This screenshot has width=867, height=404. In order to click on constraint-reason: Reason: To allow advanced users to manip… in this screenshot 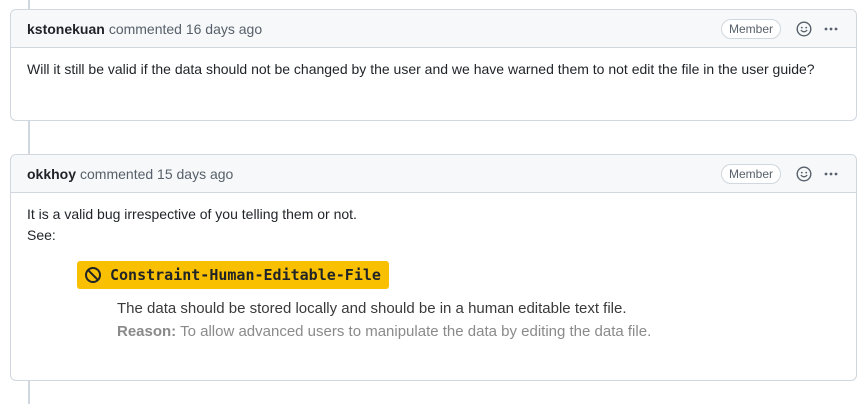, I will do `click(478, 331)`.